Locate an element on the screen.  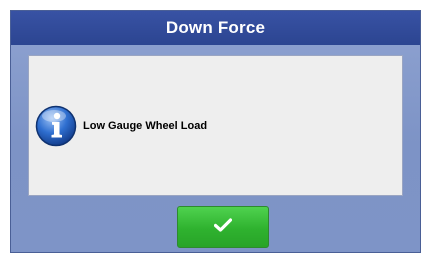
confirm-button is located at coordinates (223, 227).